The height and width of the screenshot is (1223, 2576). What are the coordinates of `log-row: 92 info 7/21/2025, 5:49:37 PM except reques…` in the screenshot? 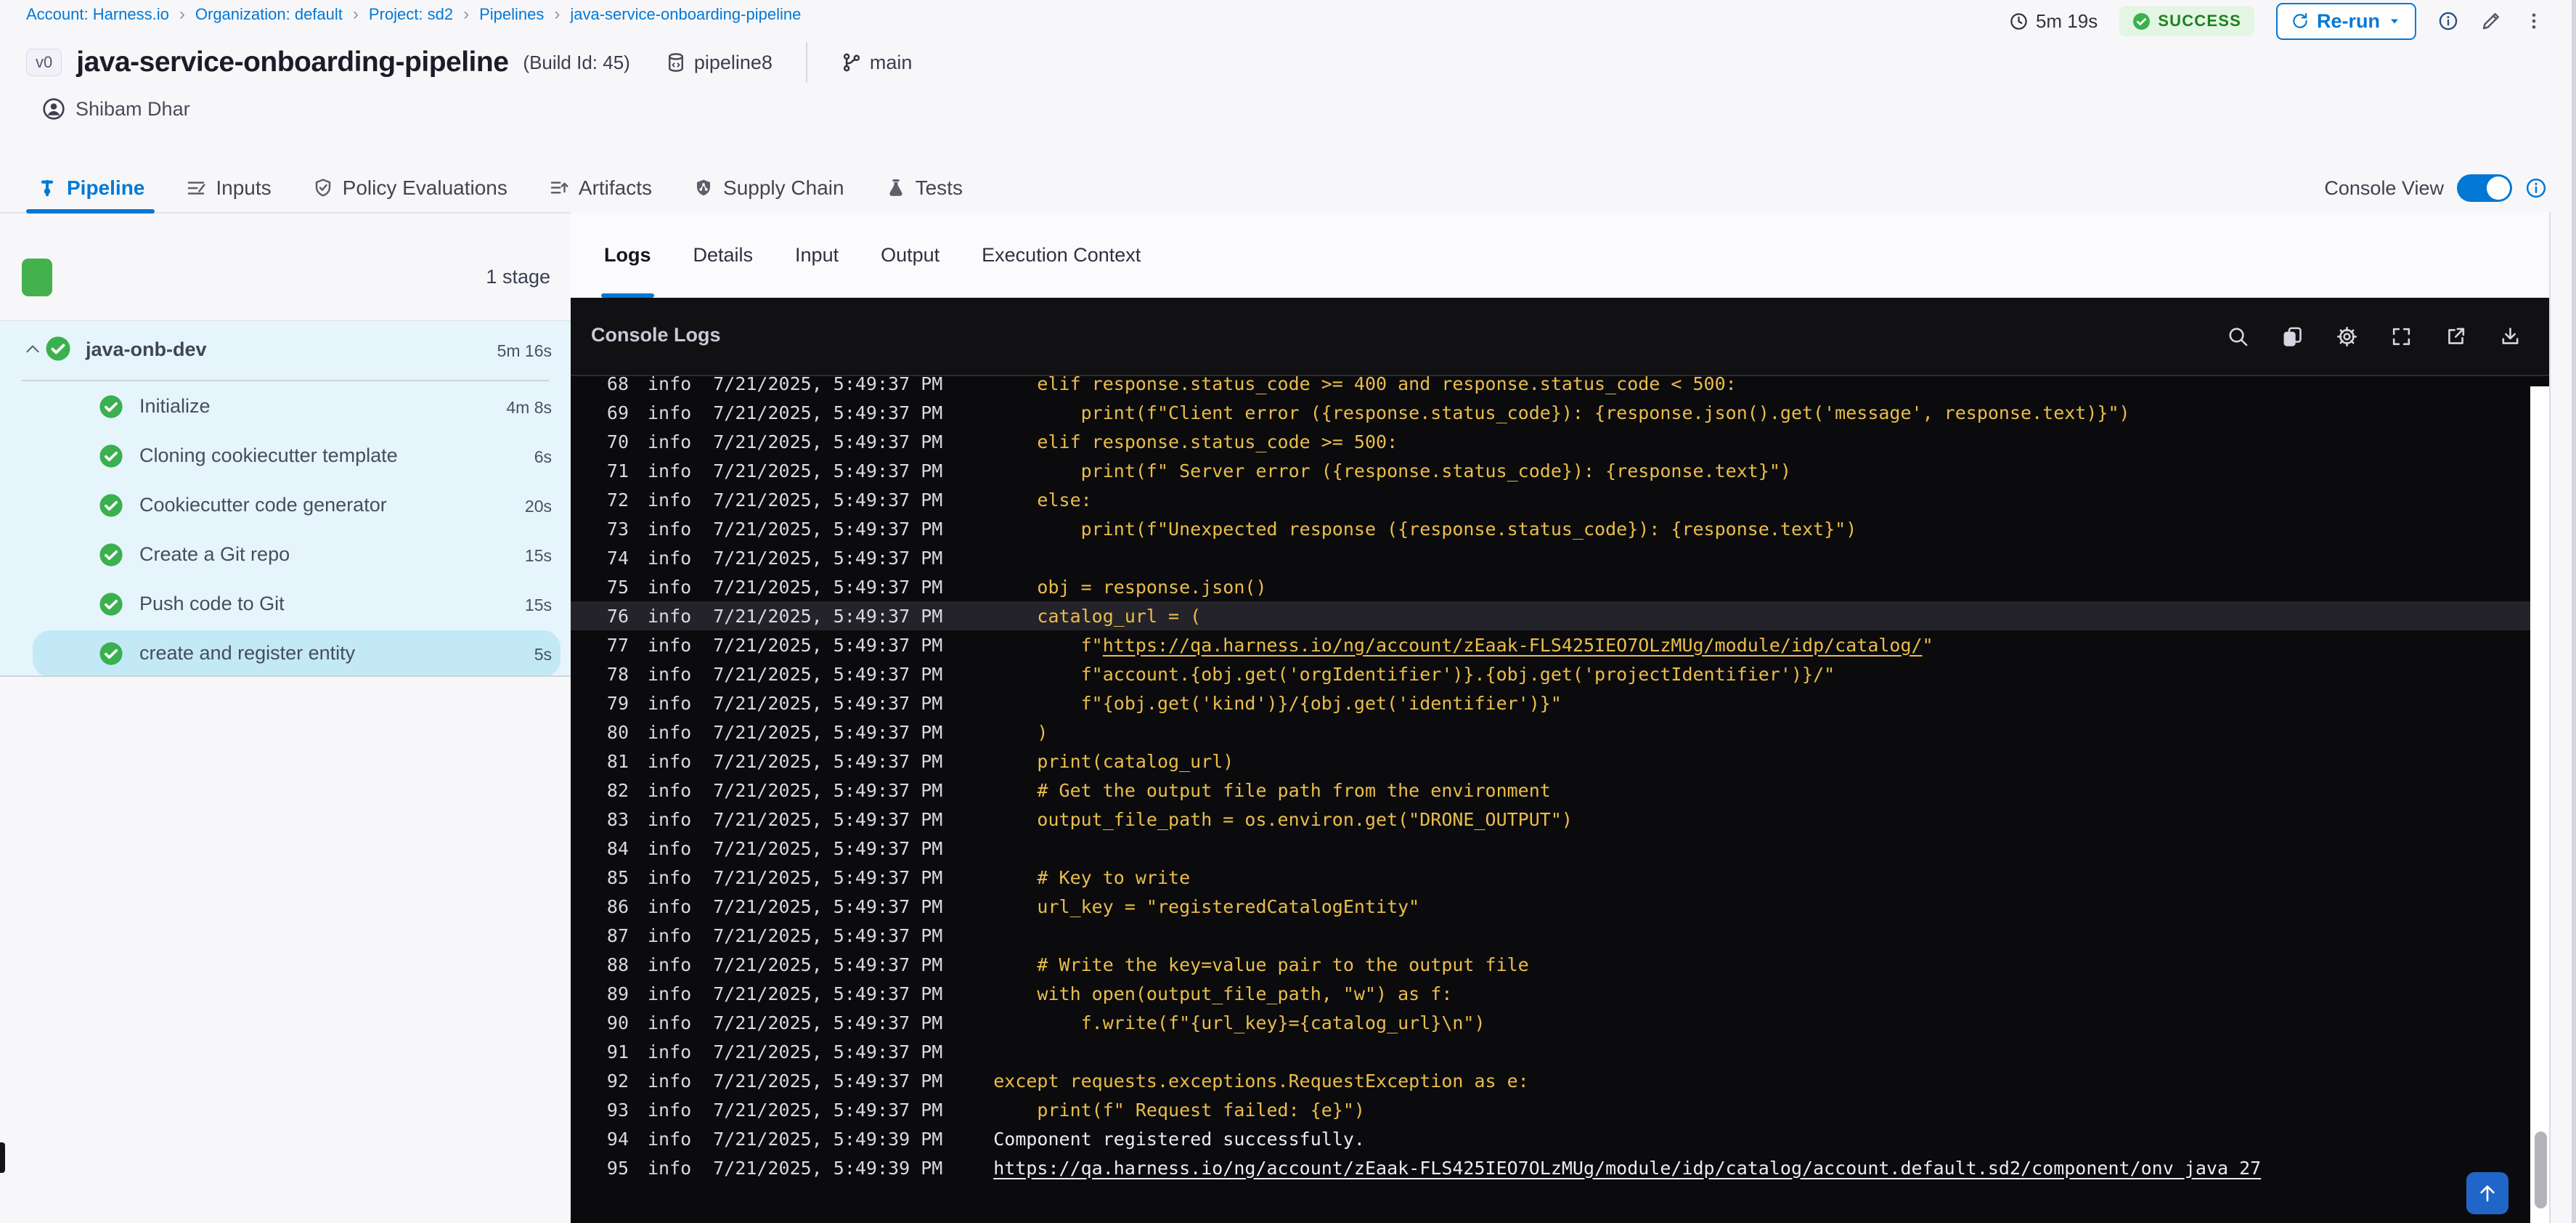 It's located at (1550, 1080).